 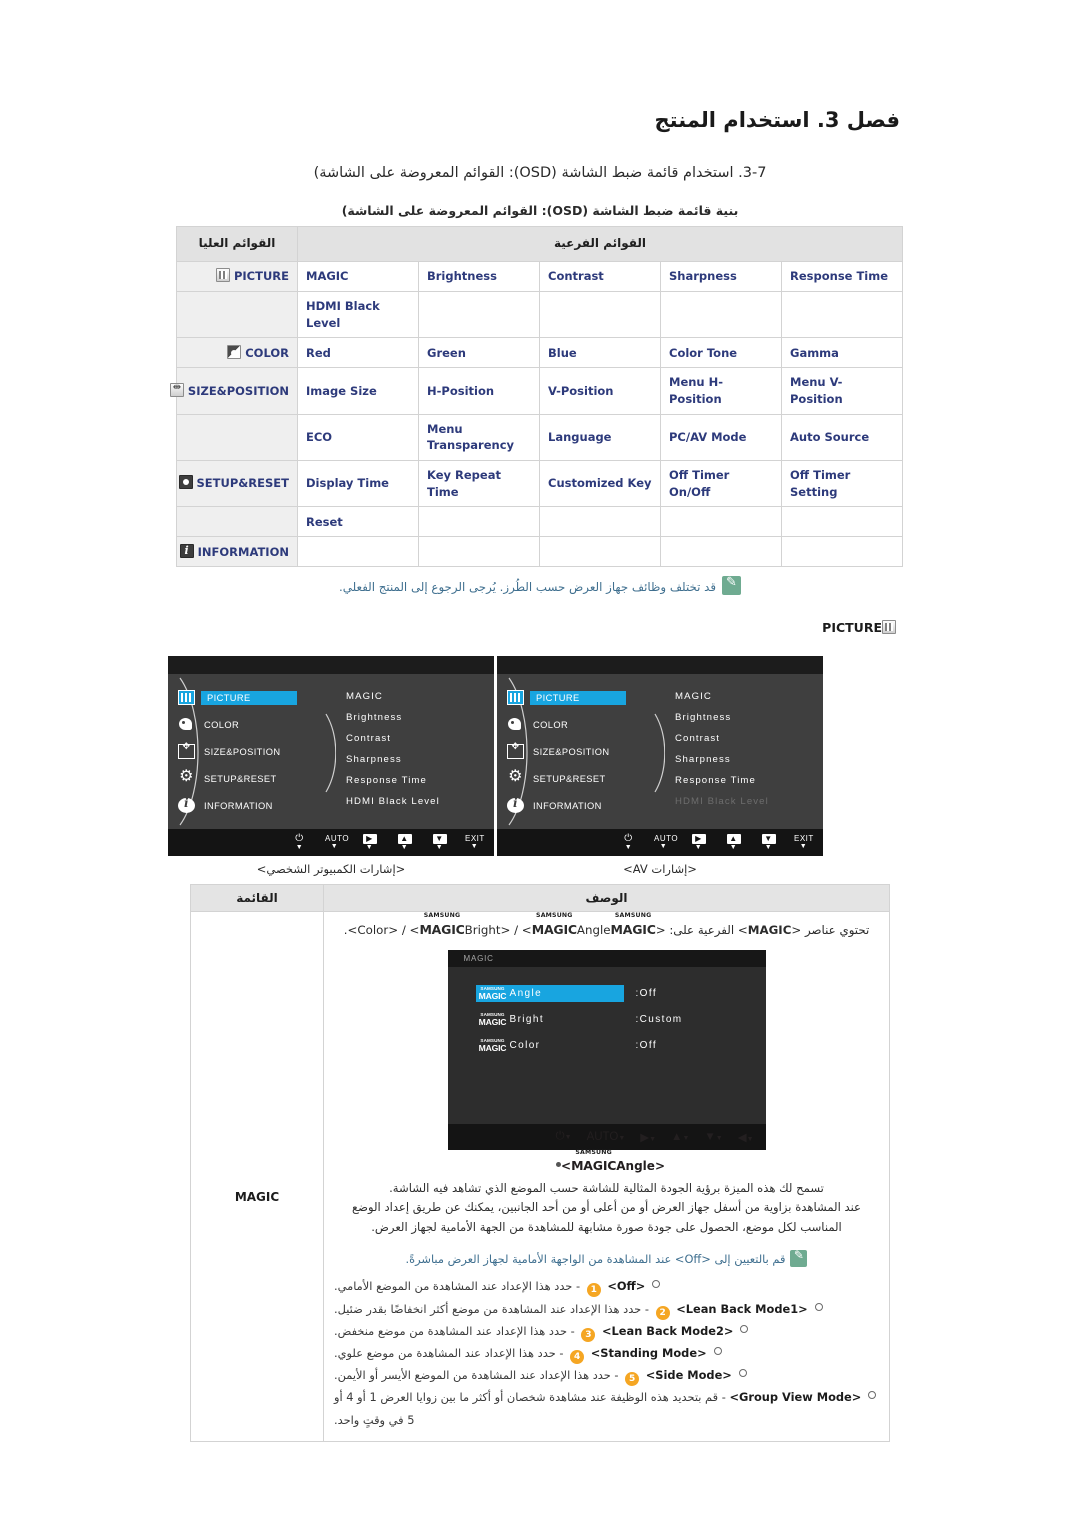 What do you see at coordinates (539, 314) in the screenshot?
I see `table-row: HDMI Black Level` at bounding box center [539, 314].